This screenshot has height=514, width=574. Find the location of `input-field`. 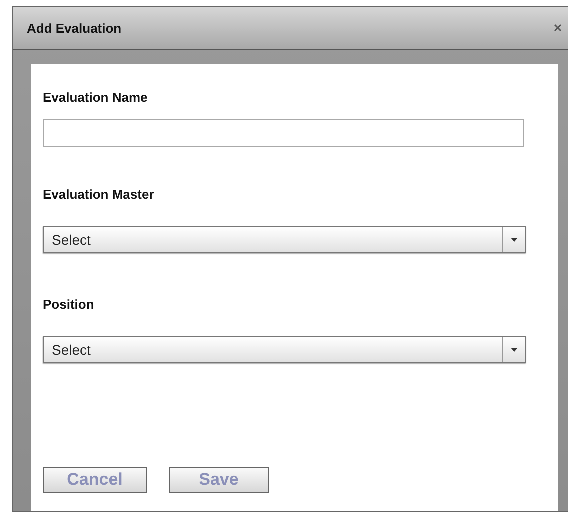

input-field is located at coordinates (283, 133).